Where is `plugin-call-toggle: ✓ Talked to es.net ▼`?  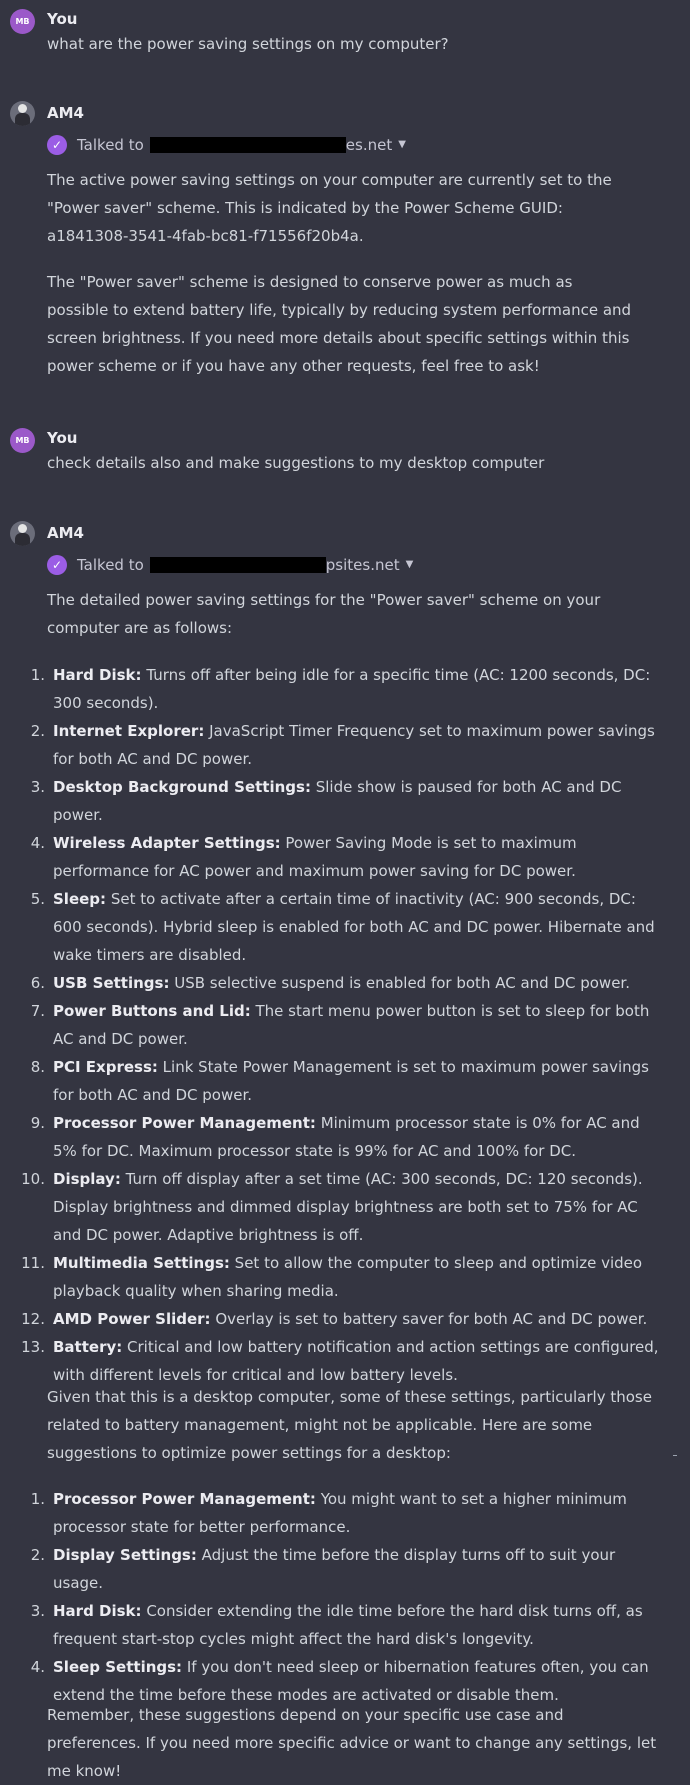
plugin-call-toggle: ✓ Talked to es.net ▼ is located at coordinates (226, 145).